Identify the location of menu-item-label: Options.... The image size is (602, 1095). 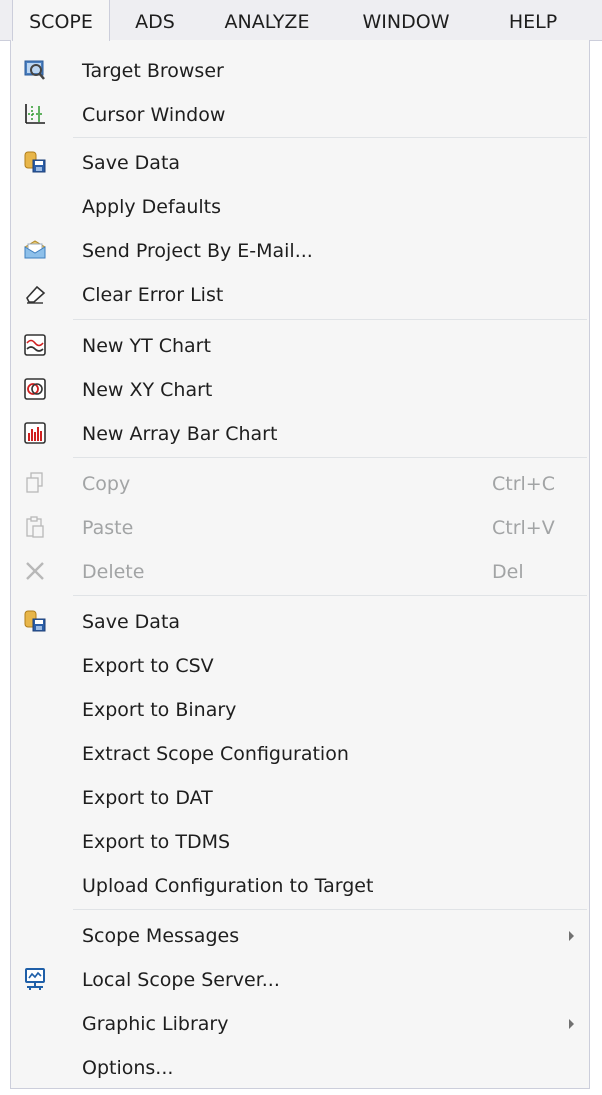
(128, 1068).